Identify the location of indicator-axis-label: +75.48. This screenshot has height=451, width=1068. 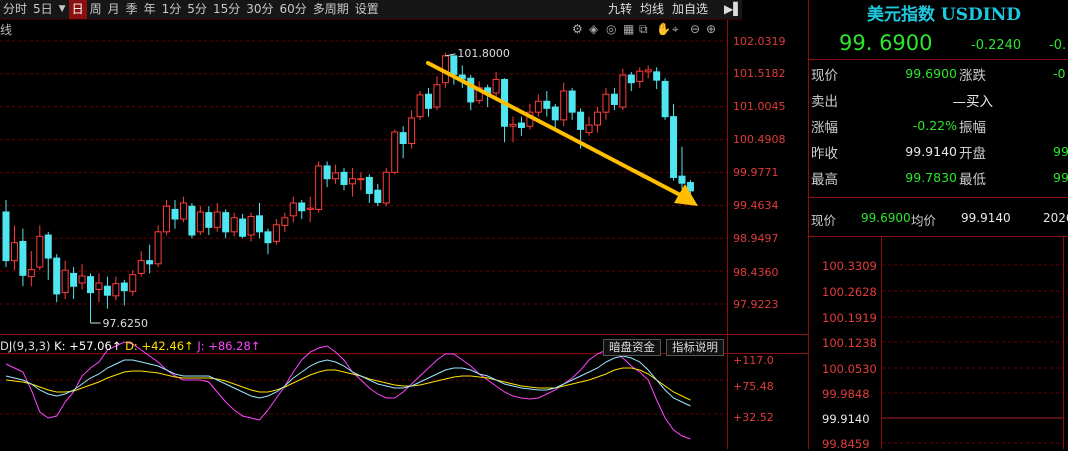
(753, 386).